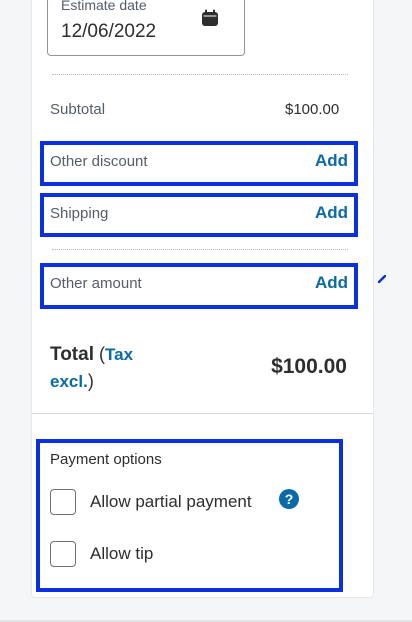  Describe the element at coordinates (210, 18) in the screenshot. I see `calendar-icon` at that location.